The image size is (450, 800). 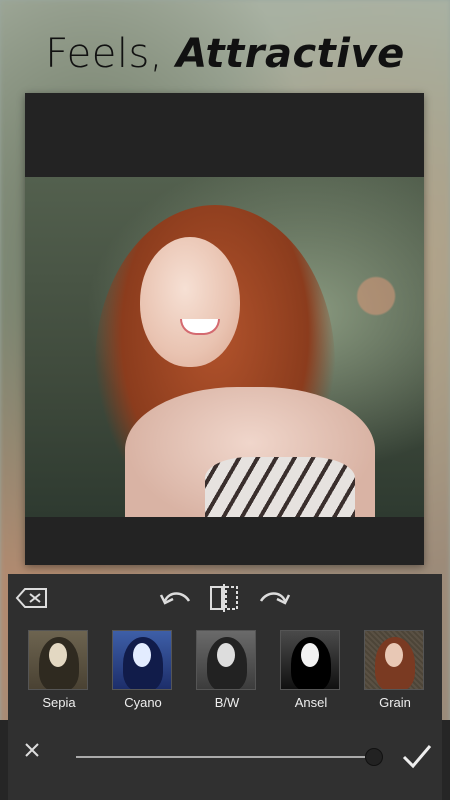 I want to click on filter-label: Cyano, so click(x=143, y=702).